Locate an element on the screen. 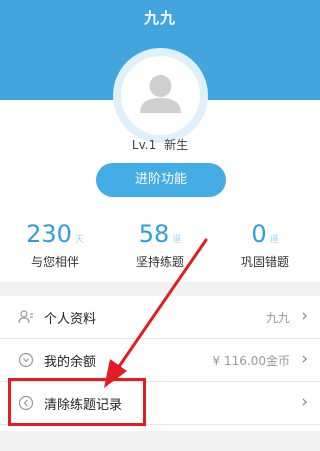  annotation-arrow-head is located at coordinates (115, 373).